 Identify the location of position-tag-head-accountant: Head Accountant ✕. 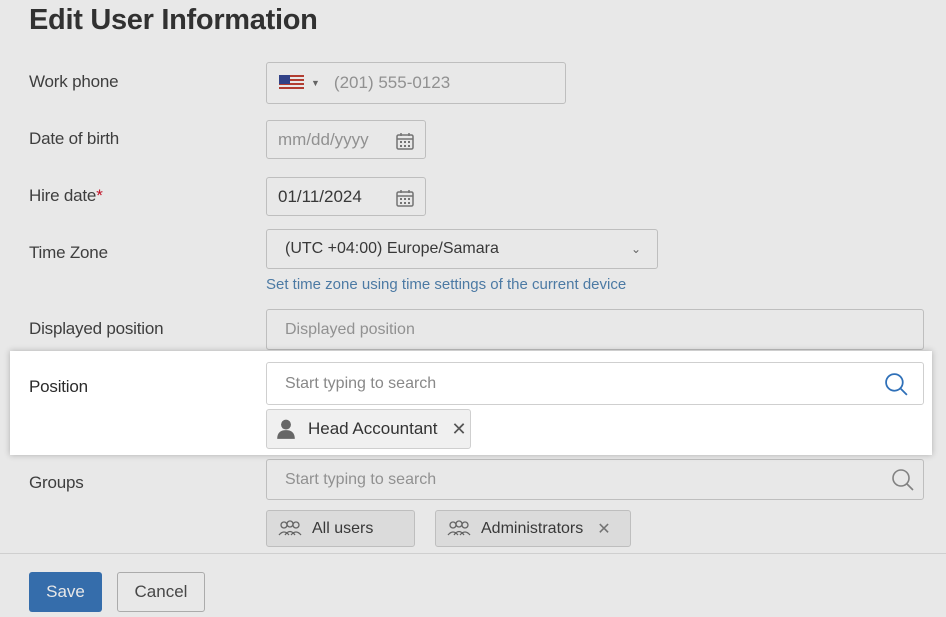
(368, 429).